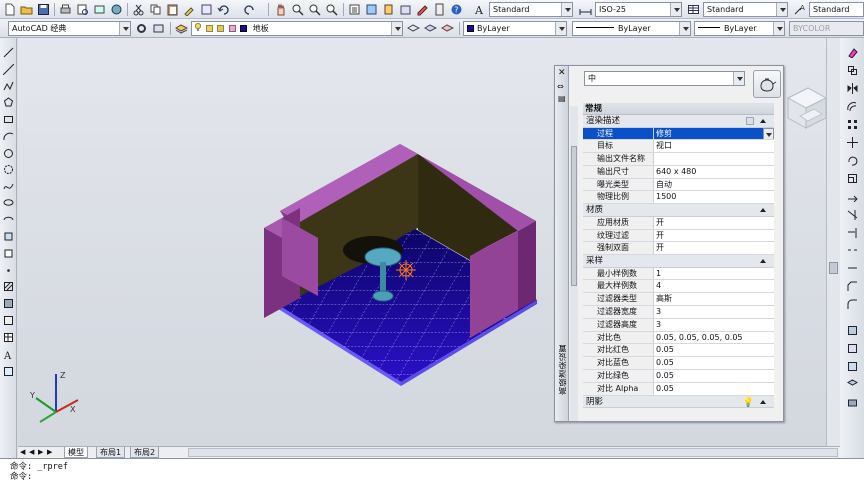  What do you see at coordinates (852, 232) in the screenshot?
I see `extend-icon` at bounding box center [852, 232].